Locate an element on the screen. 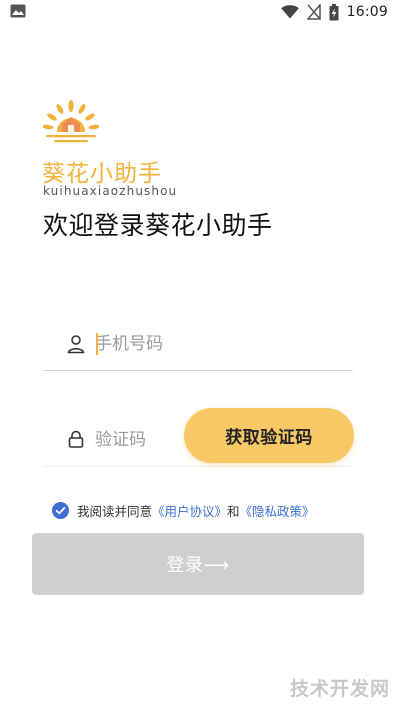 The height and width of the screenshot is (707, 396). welcome-heading: 欢迎登录葵花小助手 is located at coordinates (158, 225).